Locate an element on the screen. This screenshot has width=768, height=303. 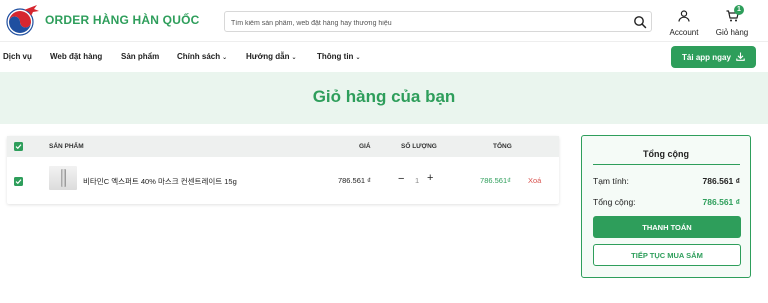
nav-item-policy: Chính sách ⌄ is located at coordinates (202, 56).